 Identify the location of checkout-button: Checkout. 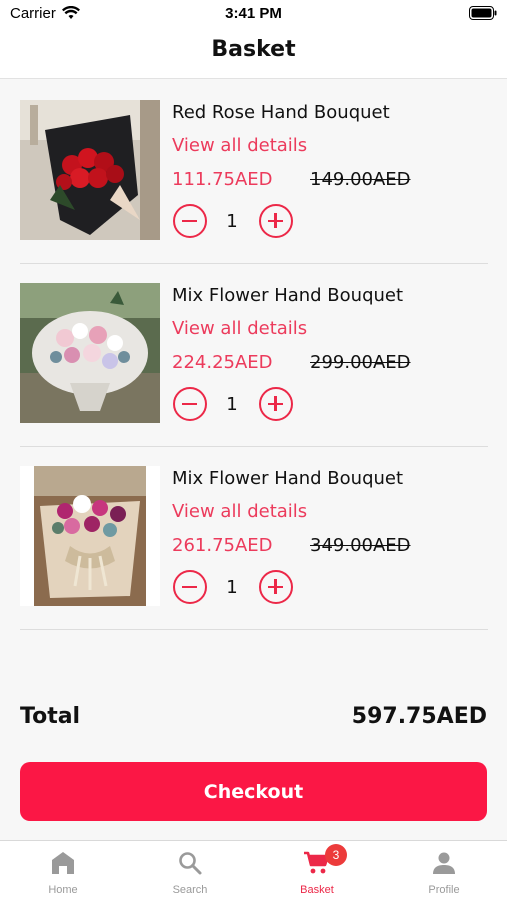
(253, 791).